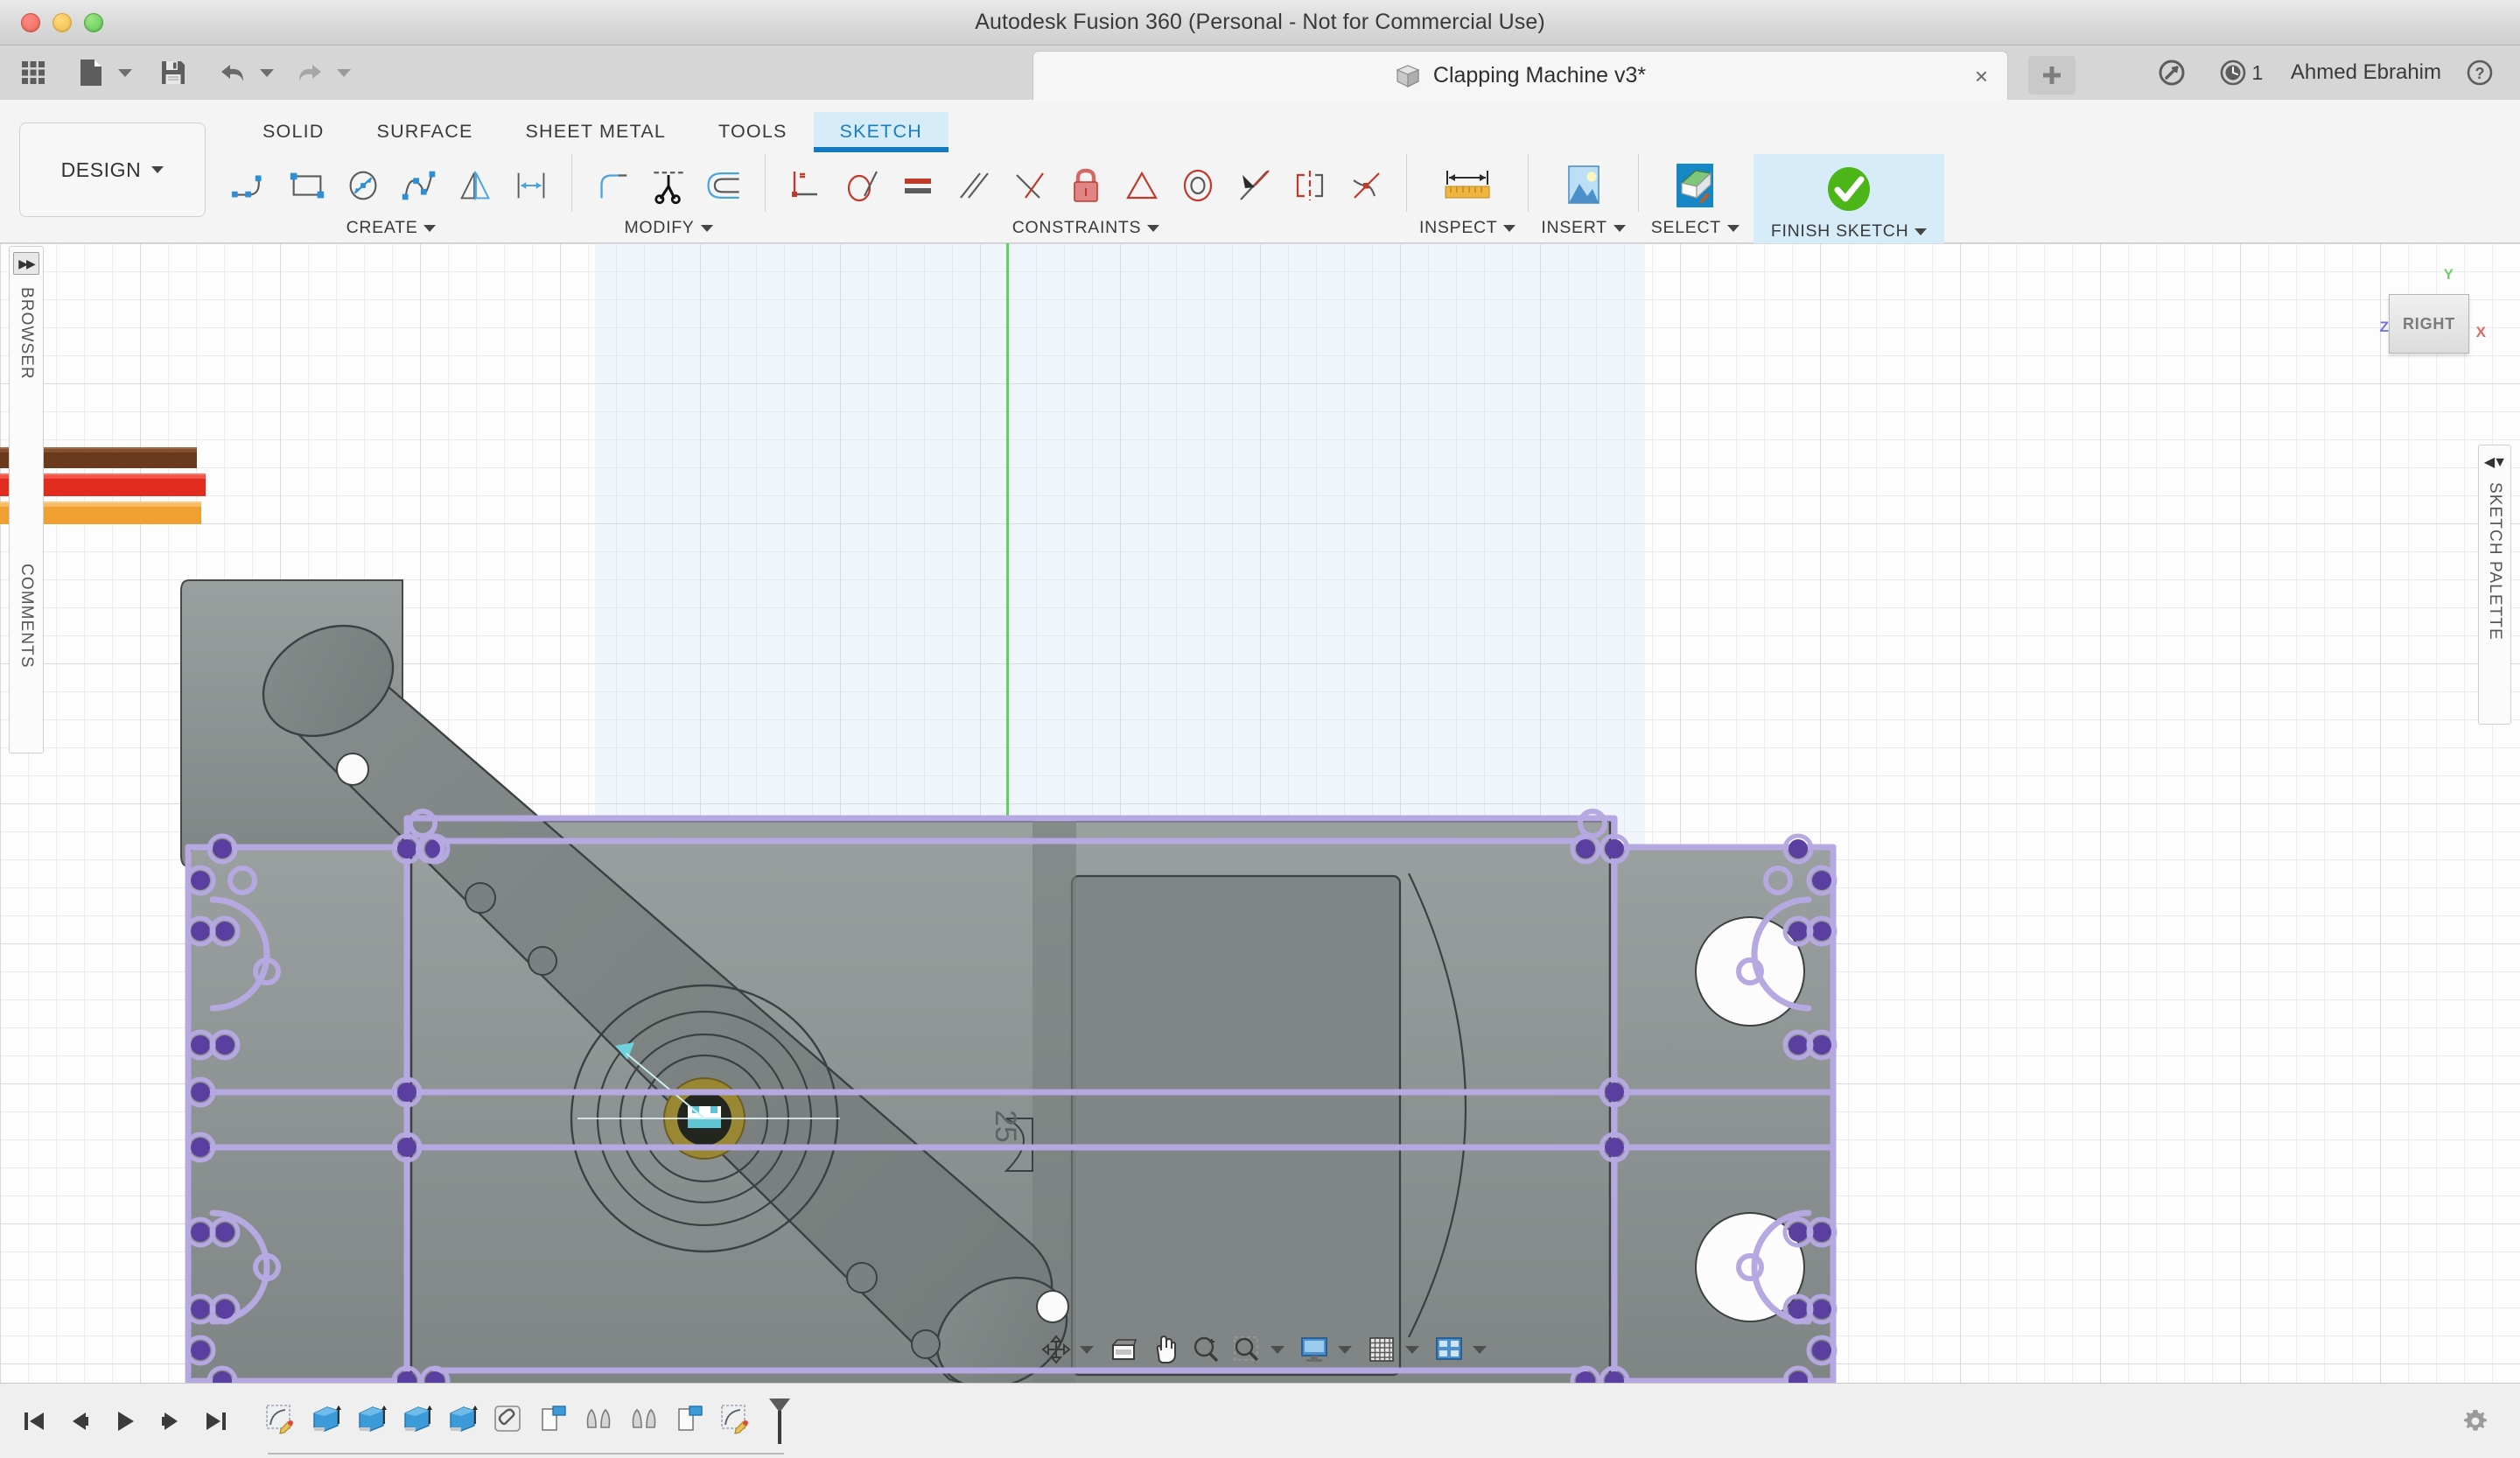 Image resolution: width=2520 pixels, height=1458 pixels. What do you see at coordinates (343, 73) in the screenshot?
I see `redo-dropdown-caret` at bounding box center [343, 73].